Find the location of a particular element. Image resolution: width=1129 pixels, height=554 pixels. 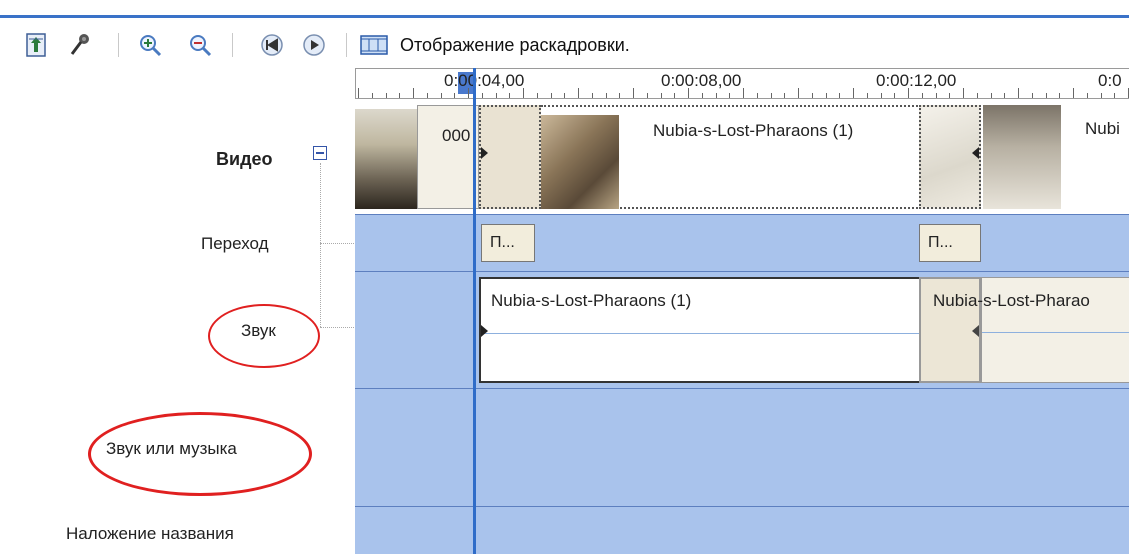

window-top-border is located at coordinates (564, 9).